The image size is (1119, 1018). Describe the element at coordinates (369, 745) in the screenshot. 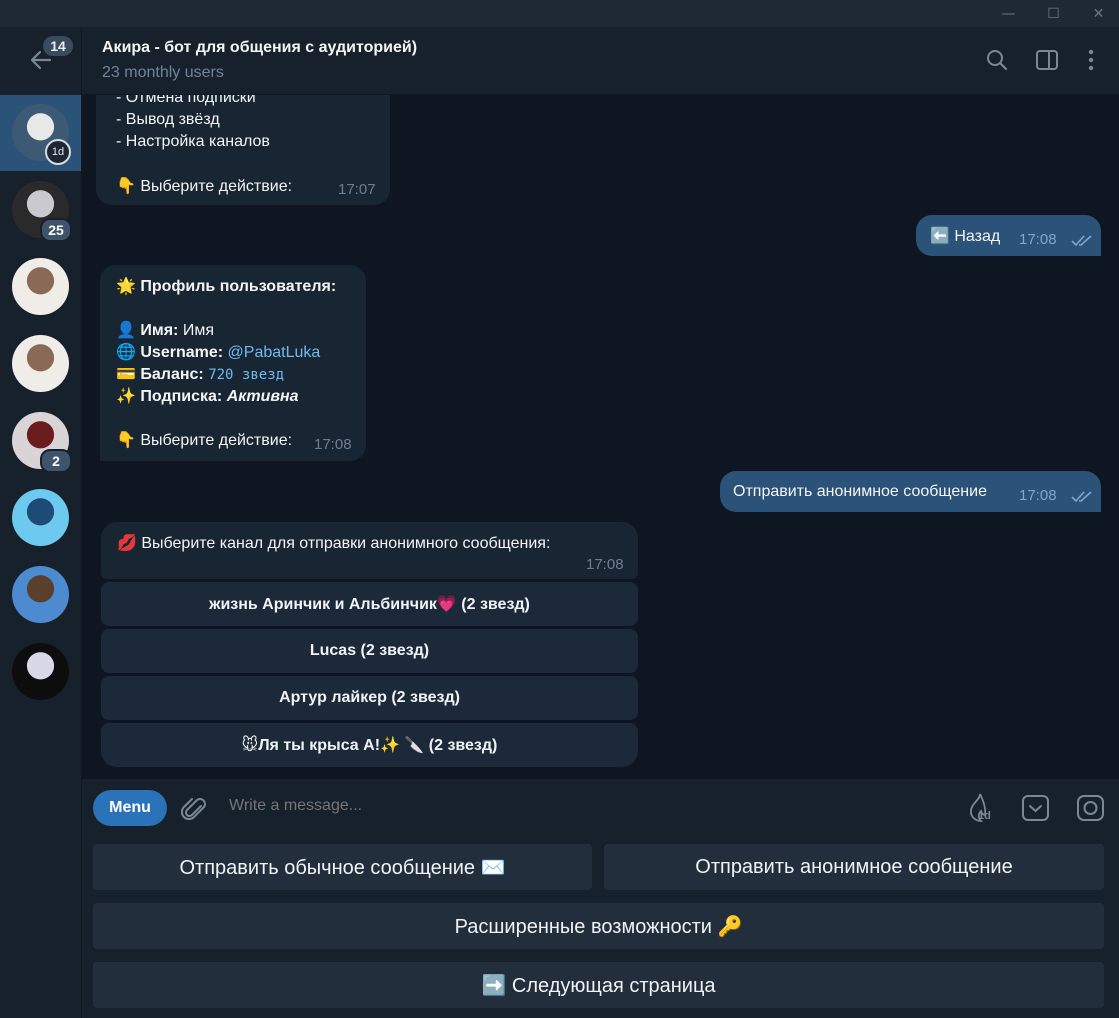

I see `channel-button-4: 🐭Ля ты крыса А!✨ 🔪 (2 звезд)` at that location.